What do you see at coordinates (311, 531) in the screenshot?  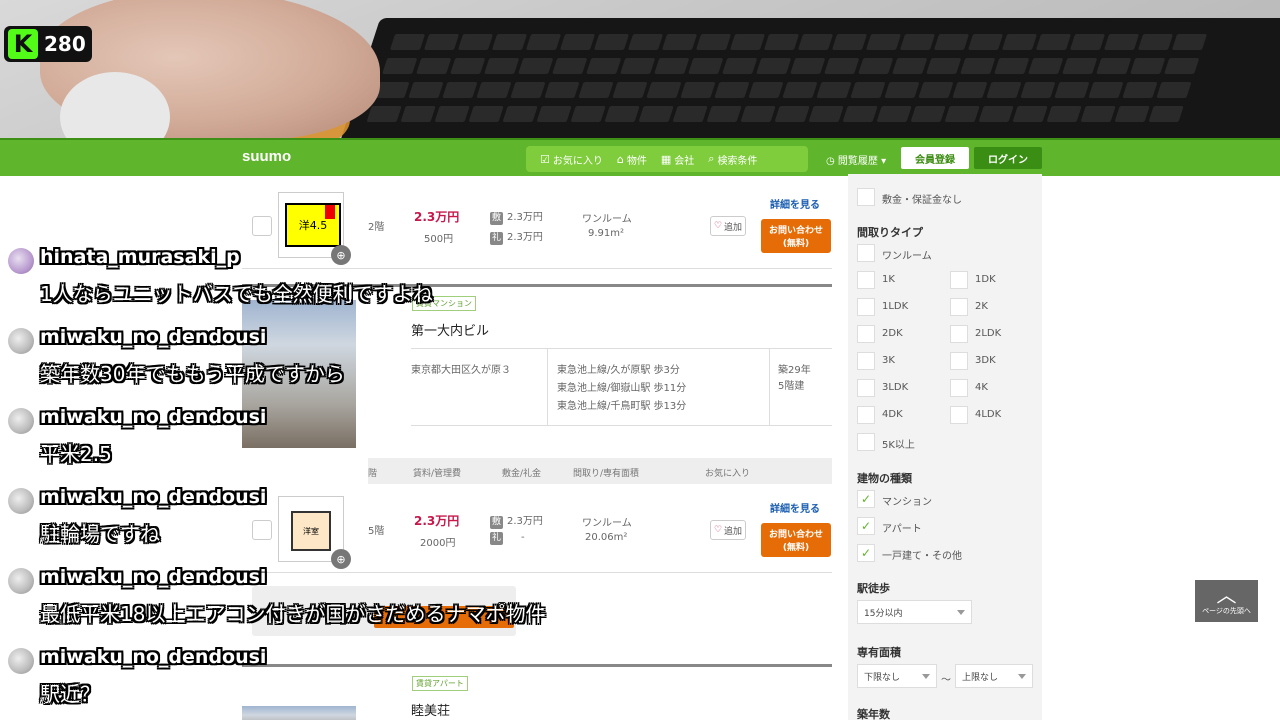 I see `floorplan-room: 洋室` at bounding box center [311, 531].